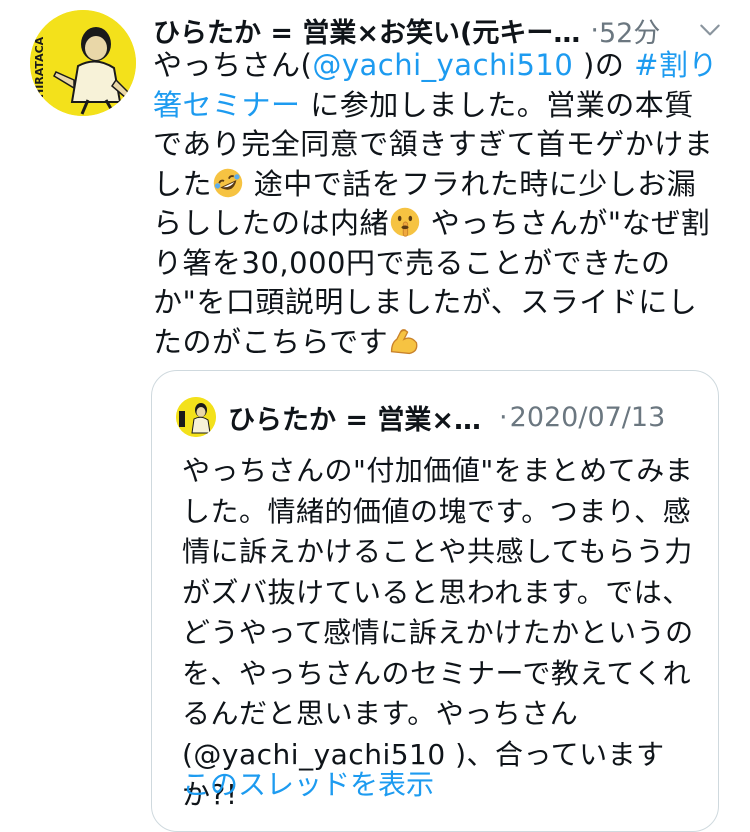 The image size is (750, 832). Describe the element at coordinates (588, 417) in the screenshot. I see `quoted-tweet-date: 2020/07/13` at that location.